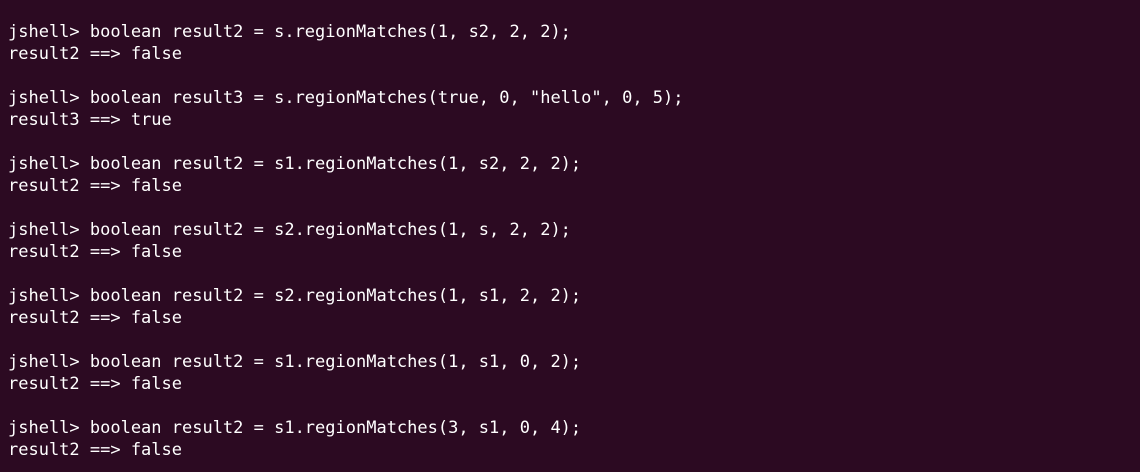 The width and height of the screenshot is (1140, 472). What do you see at coordinates (90, 120) in the screenshot?
I see `result-line: result3 ==> true` at bounding box center [90, 120].